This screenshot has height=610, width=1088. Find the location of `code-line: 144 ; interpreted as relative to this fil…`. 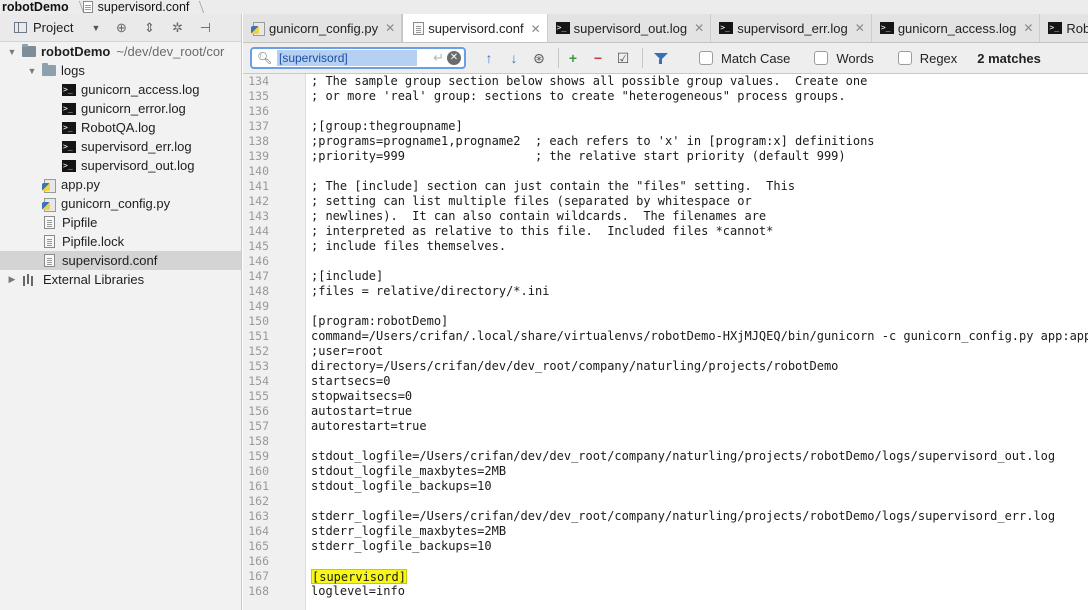

code-line: 144 ; interpreted as relative to this fil… is located at coordinates (665, 231).